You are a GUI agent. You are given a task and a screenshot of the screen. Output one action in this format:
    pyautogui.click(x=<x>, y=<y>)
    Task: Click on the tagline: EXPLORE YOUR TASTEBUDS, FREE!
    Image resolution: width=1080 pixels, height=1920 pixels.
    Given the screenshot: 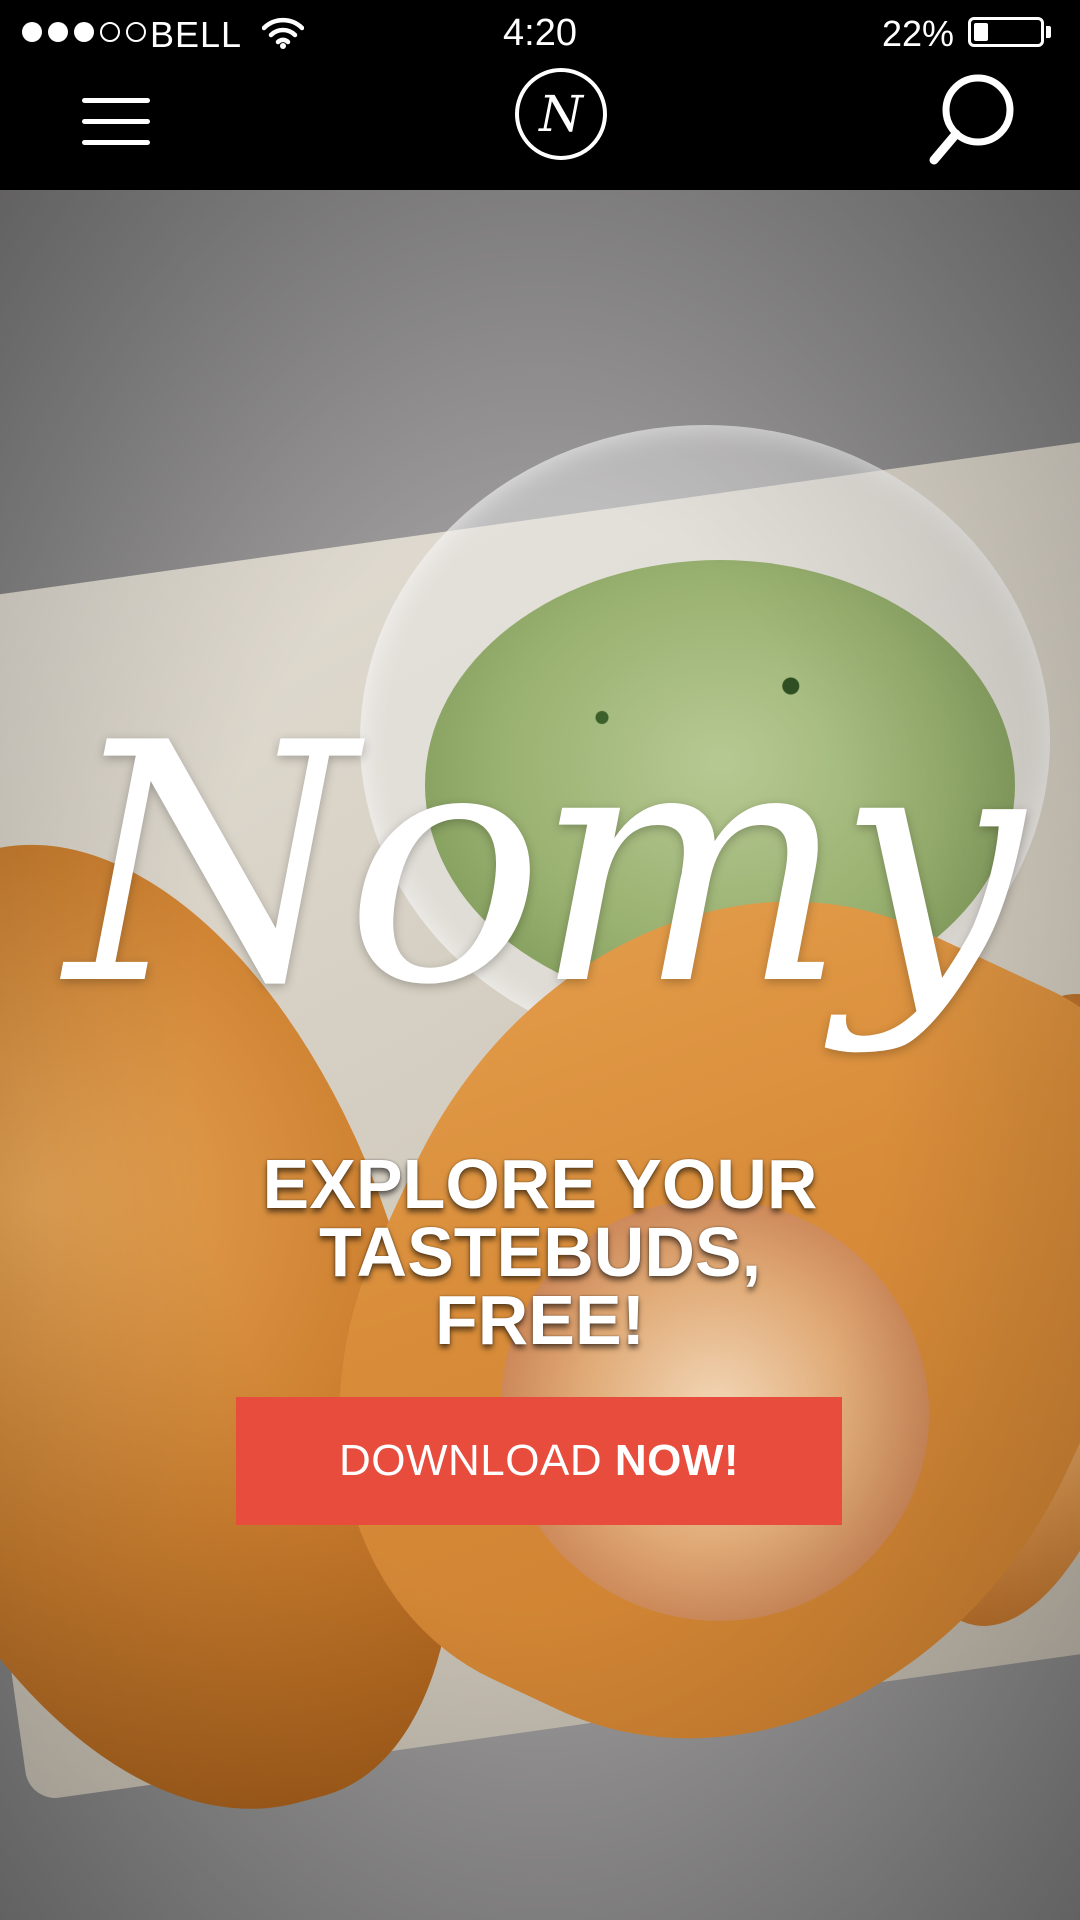 What is the action you would take?
    pyautogui.click(x=540, y=1252)
    